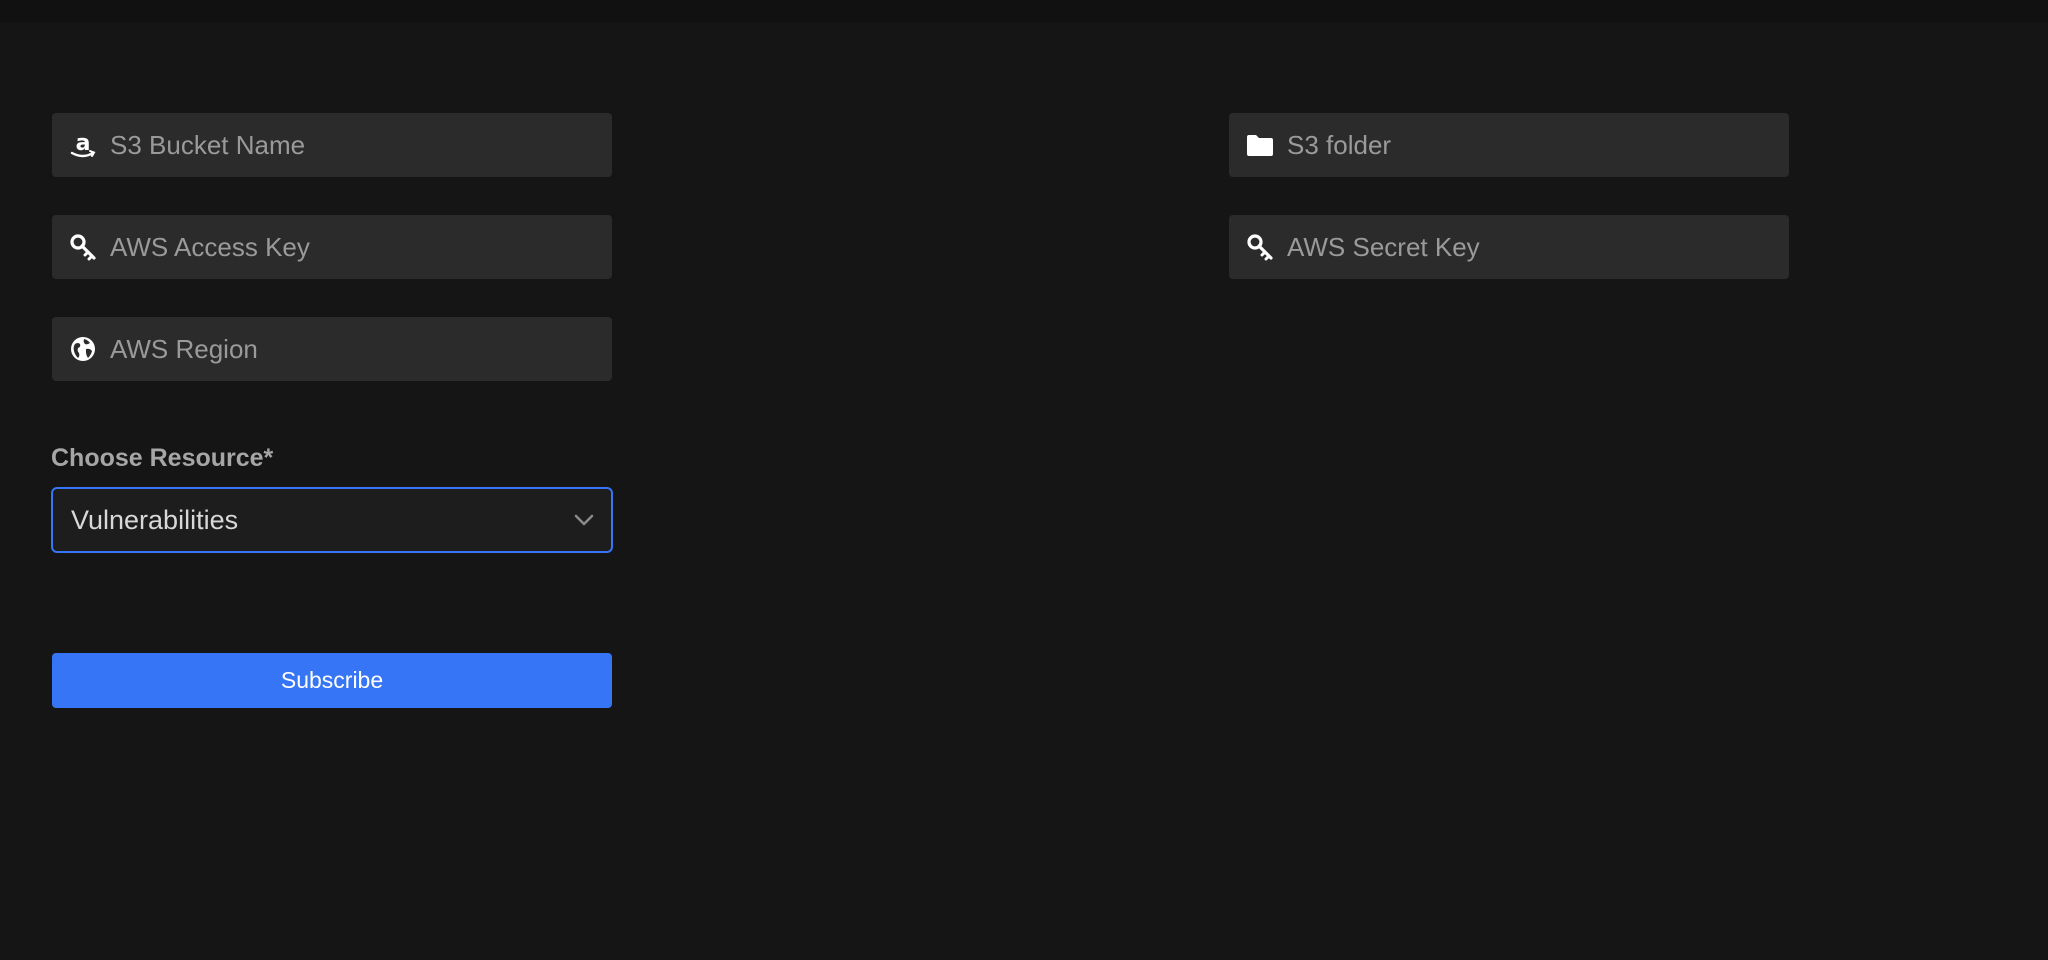 The image size is (2048, 960). I want to click on aws-access-key-input, so click(355, 247).